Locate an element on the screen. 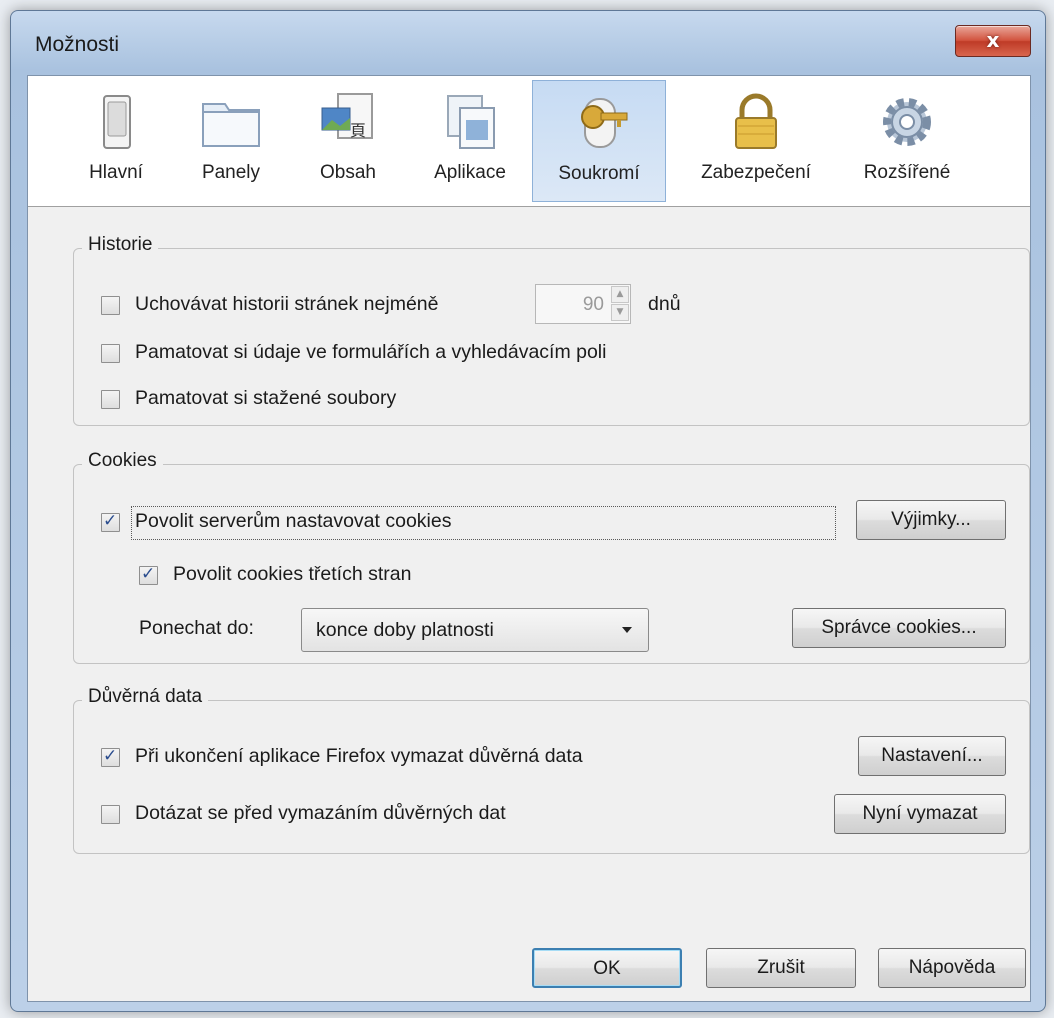 The image size is (1054, 1018). clear-on-exit-checkbox is located at coordinates (110, 756).